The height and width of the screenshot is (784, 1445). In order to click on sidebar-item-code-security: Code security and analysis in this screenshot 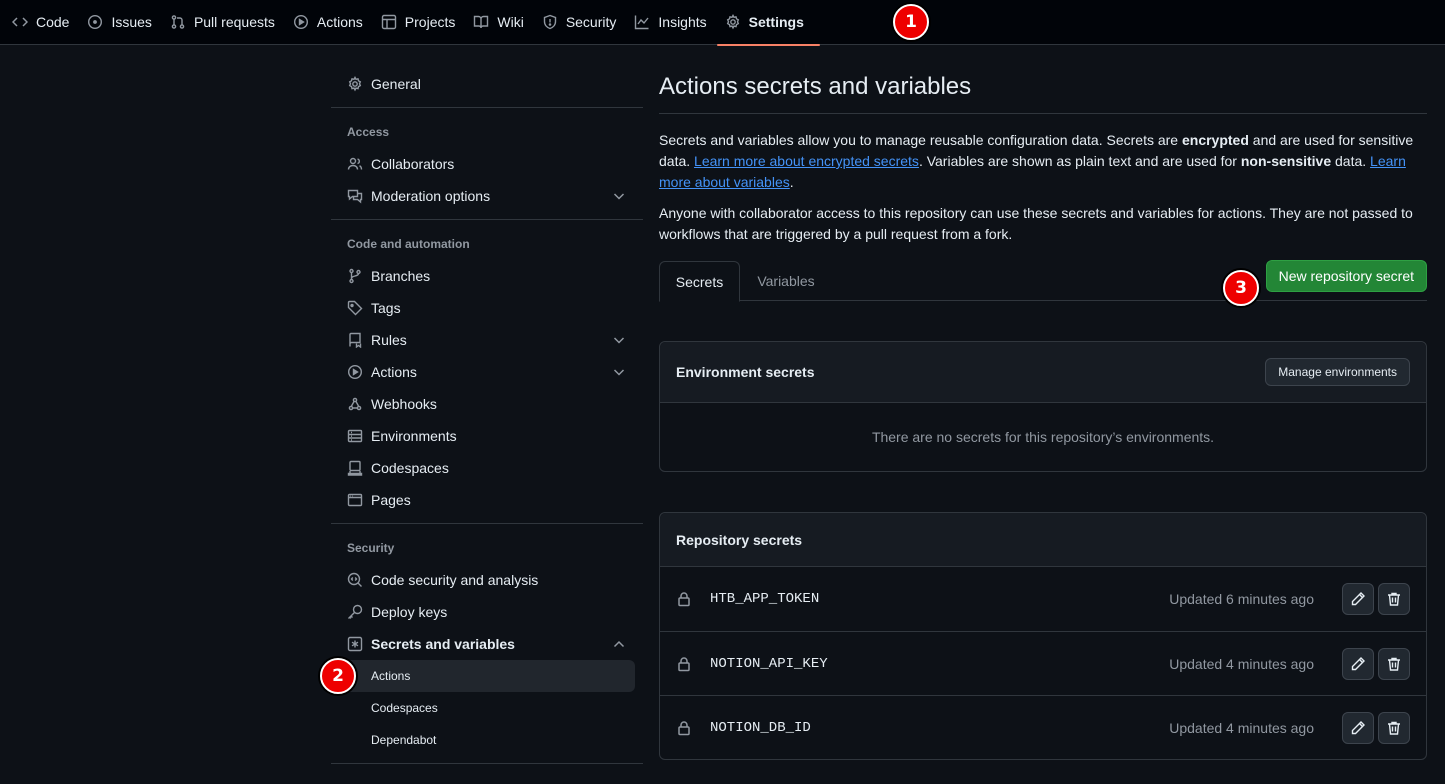, I will do `click(487, 580)`.